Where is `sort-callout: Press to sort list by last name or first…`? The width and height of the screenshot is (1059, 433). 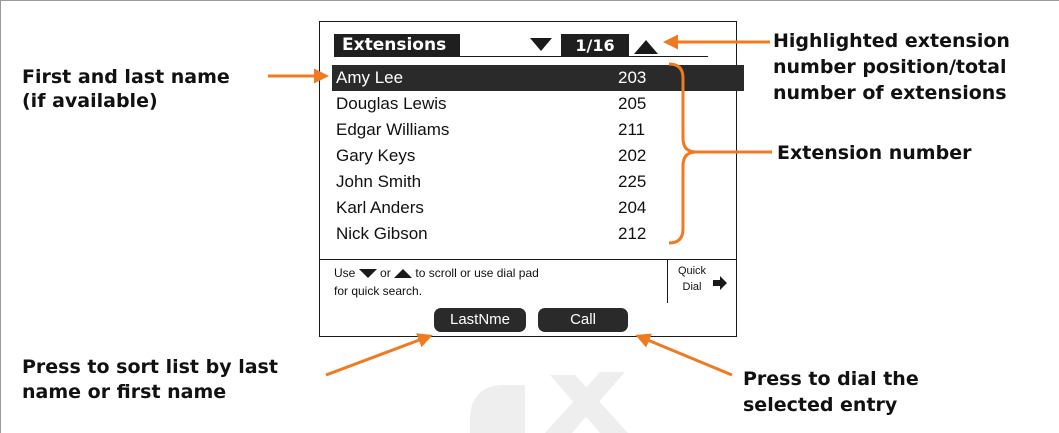
sort-callout: Press to sort list by last name or first… is located at coordinates (150, 380).